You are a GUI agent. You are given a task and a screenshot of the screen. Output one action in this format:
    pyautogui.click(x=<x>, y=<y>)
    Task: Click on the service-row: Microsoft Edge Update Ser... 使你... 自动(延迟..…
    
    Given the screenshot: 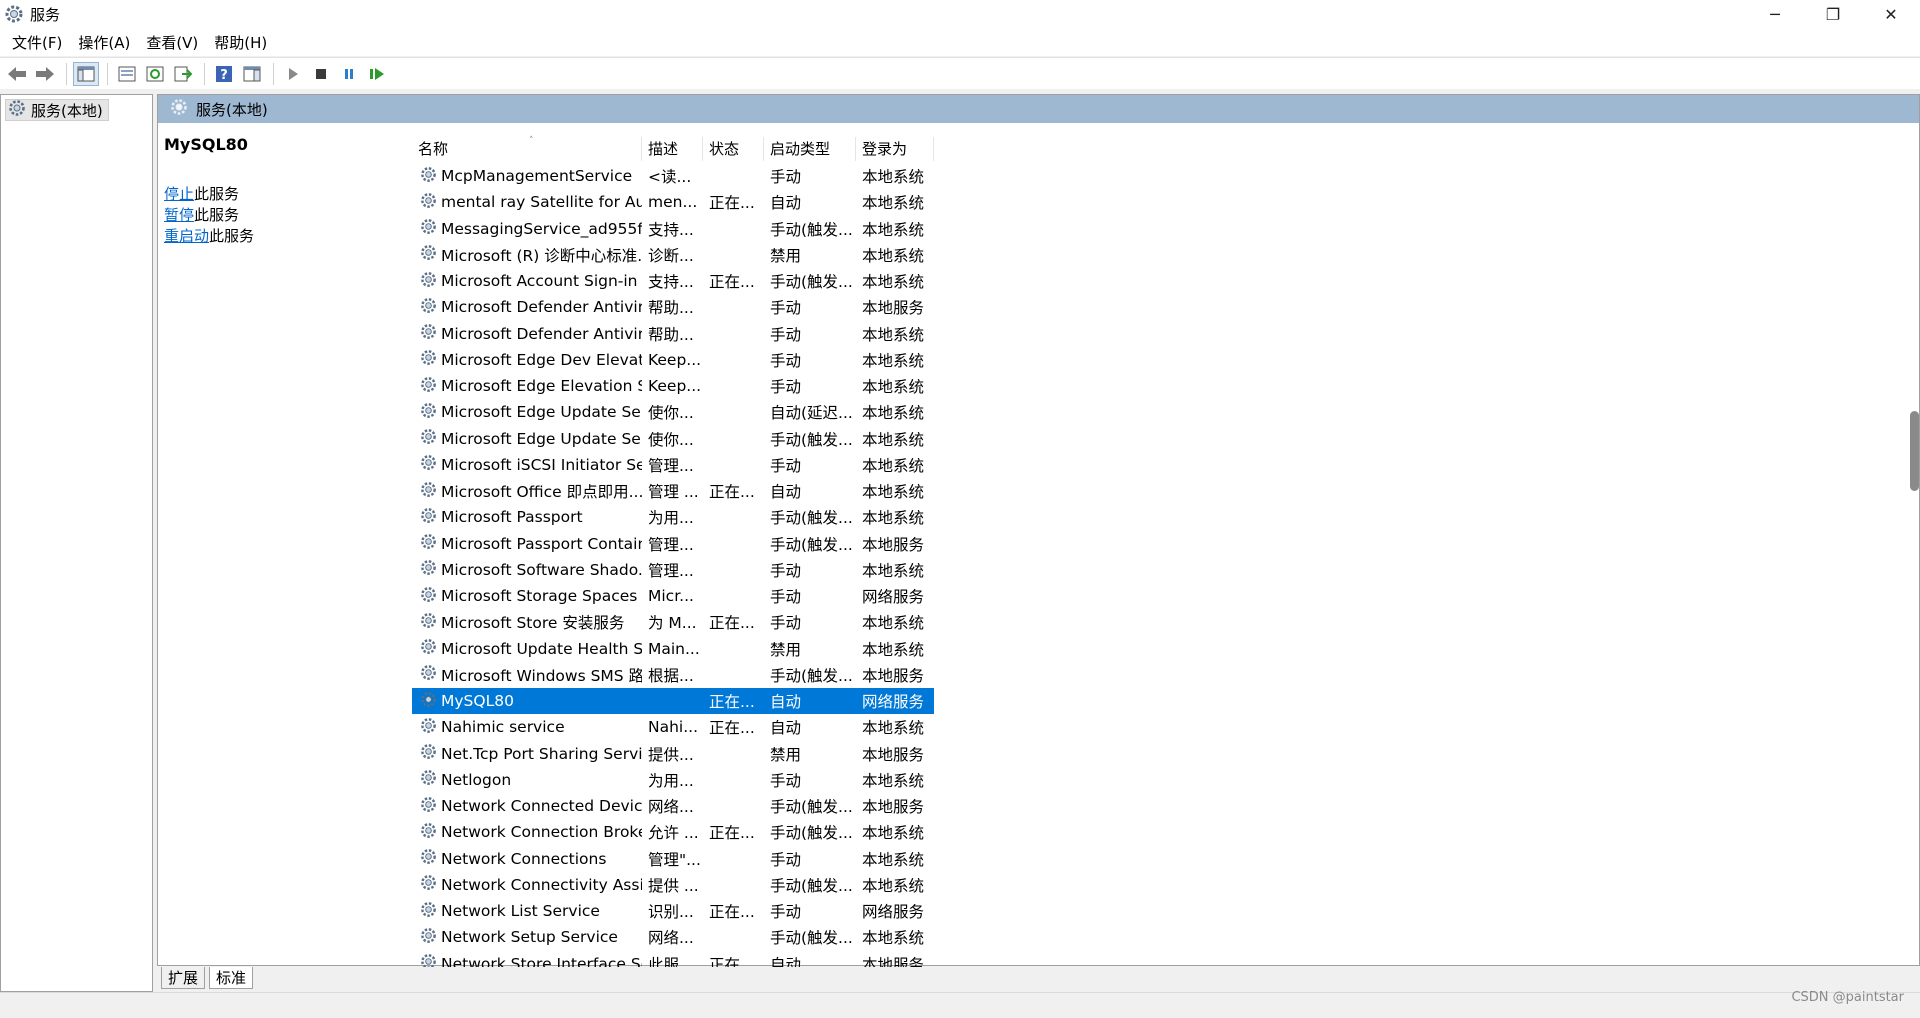 What is the action you would take?
    pyautogui.click(x=673, y=412)
    